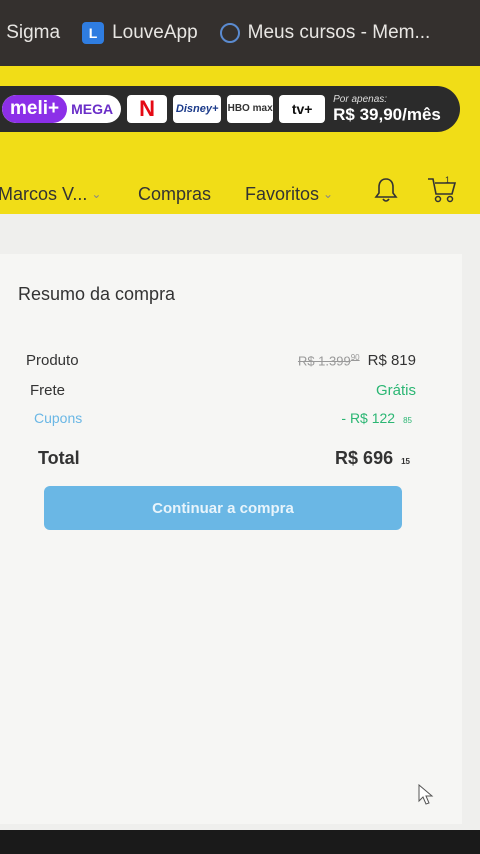  I want to click on bookmark-label: | Sigma, so click(30, 32).